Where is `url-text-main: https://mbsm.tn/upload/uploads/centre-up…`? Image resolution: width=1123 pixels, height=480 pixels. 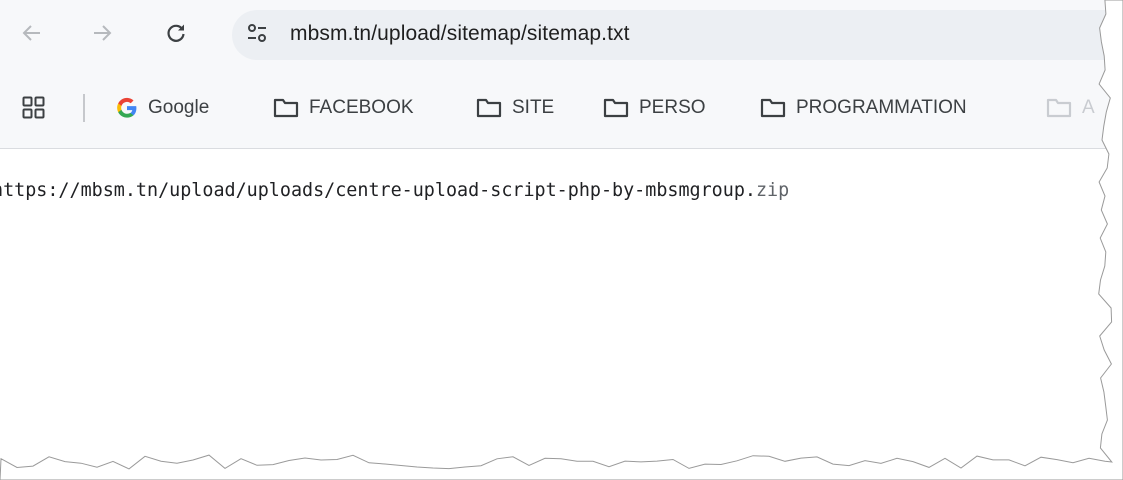 url-text-main: https://mbsm.tn/upload/uploads/centre-up… is located at coordinates (378, 190).